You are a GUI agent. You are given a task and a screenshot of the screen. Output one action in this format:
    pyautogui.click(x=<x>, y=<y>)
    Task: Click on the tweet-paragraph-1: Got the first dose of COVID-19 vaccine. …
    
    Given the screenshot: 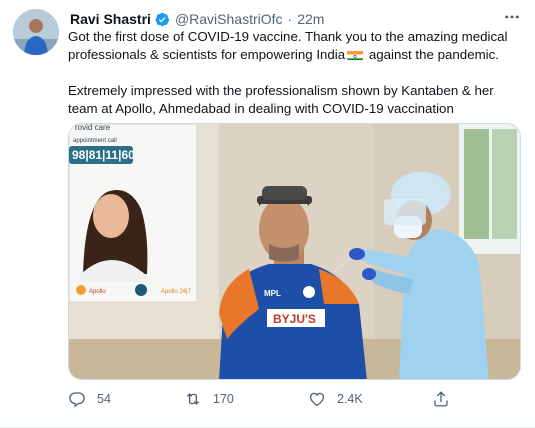 What is the action you would take?
    pyautogui.click(x=288, y=45)
    